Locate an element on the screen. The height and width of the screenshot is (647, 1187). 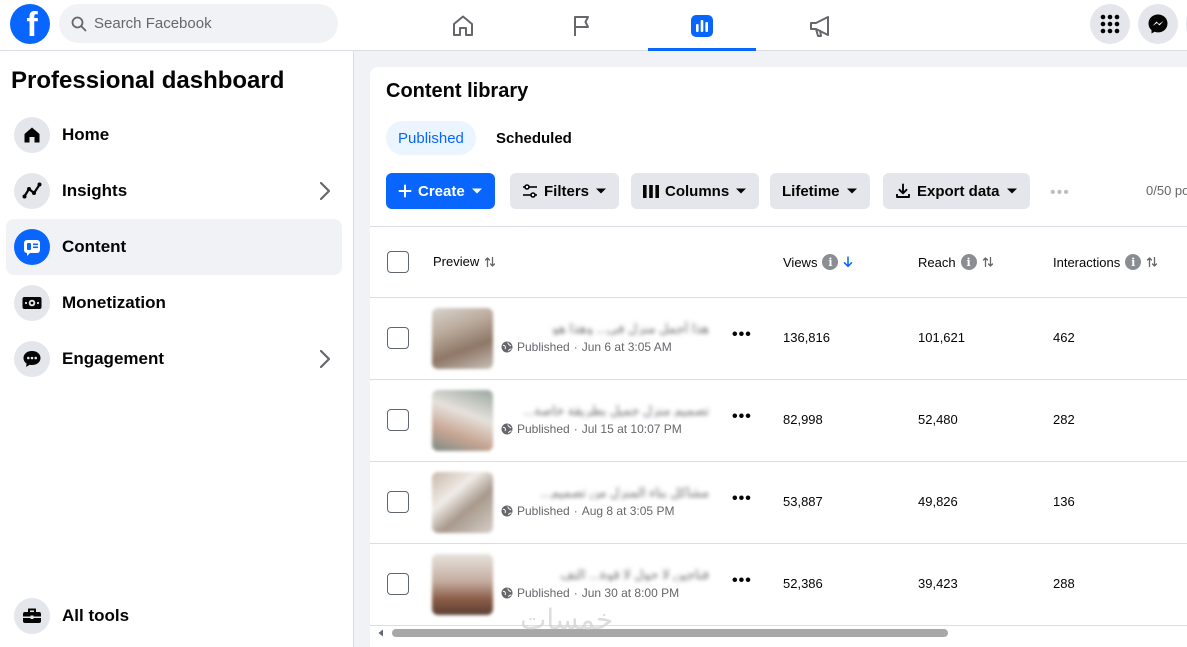
column-header-preview: Preview is located at coordinates (464, 261).